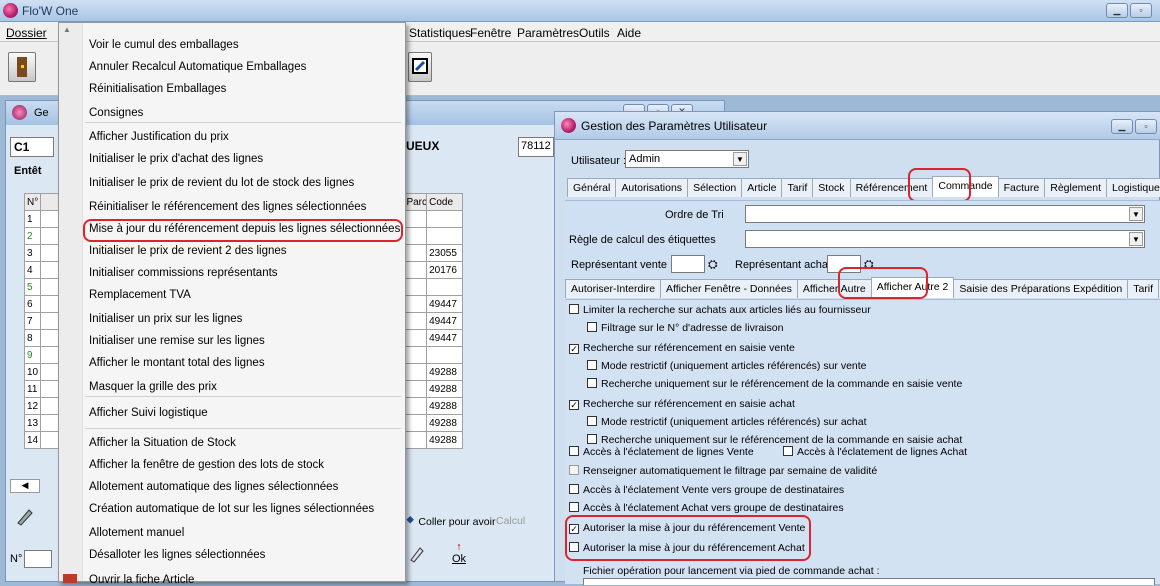  Describe the element at coordinates (32, 202) in the screenshot. I see `grid-header-cell: N°` at that location.